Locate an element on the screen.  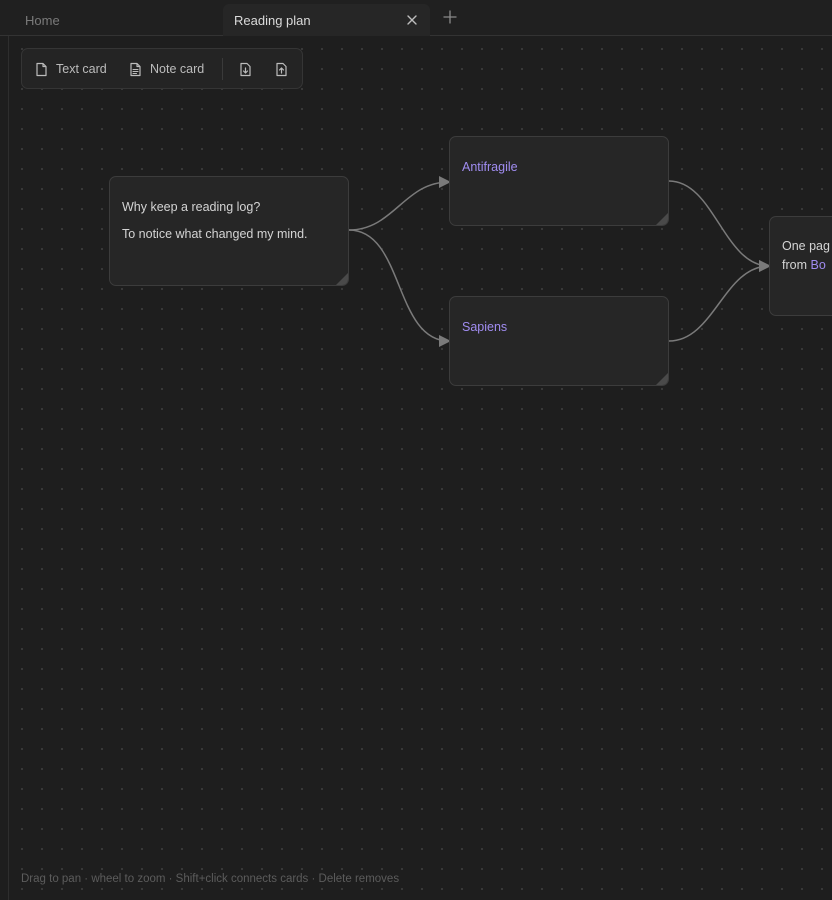
connection-sapiens-summary is located at coordinates (719, 301).